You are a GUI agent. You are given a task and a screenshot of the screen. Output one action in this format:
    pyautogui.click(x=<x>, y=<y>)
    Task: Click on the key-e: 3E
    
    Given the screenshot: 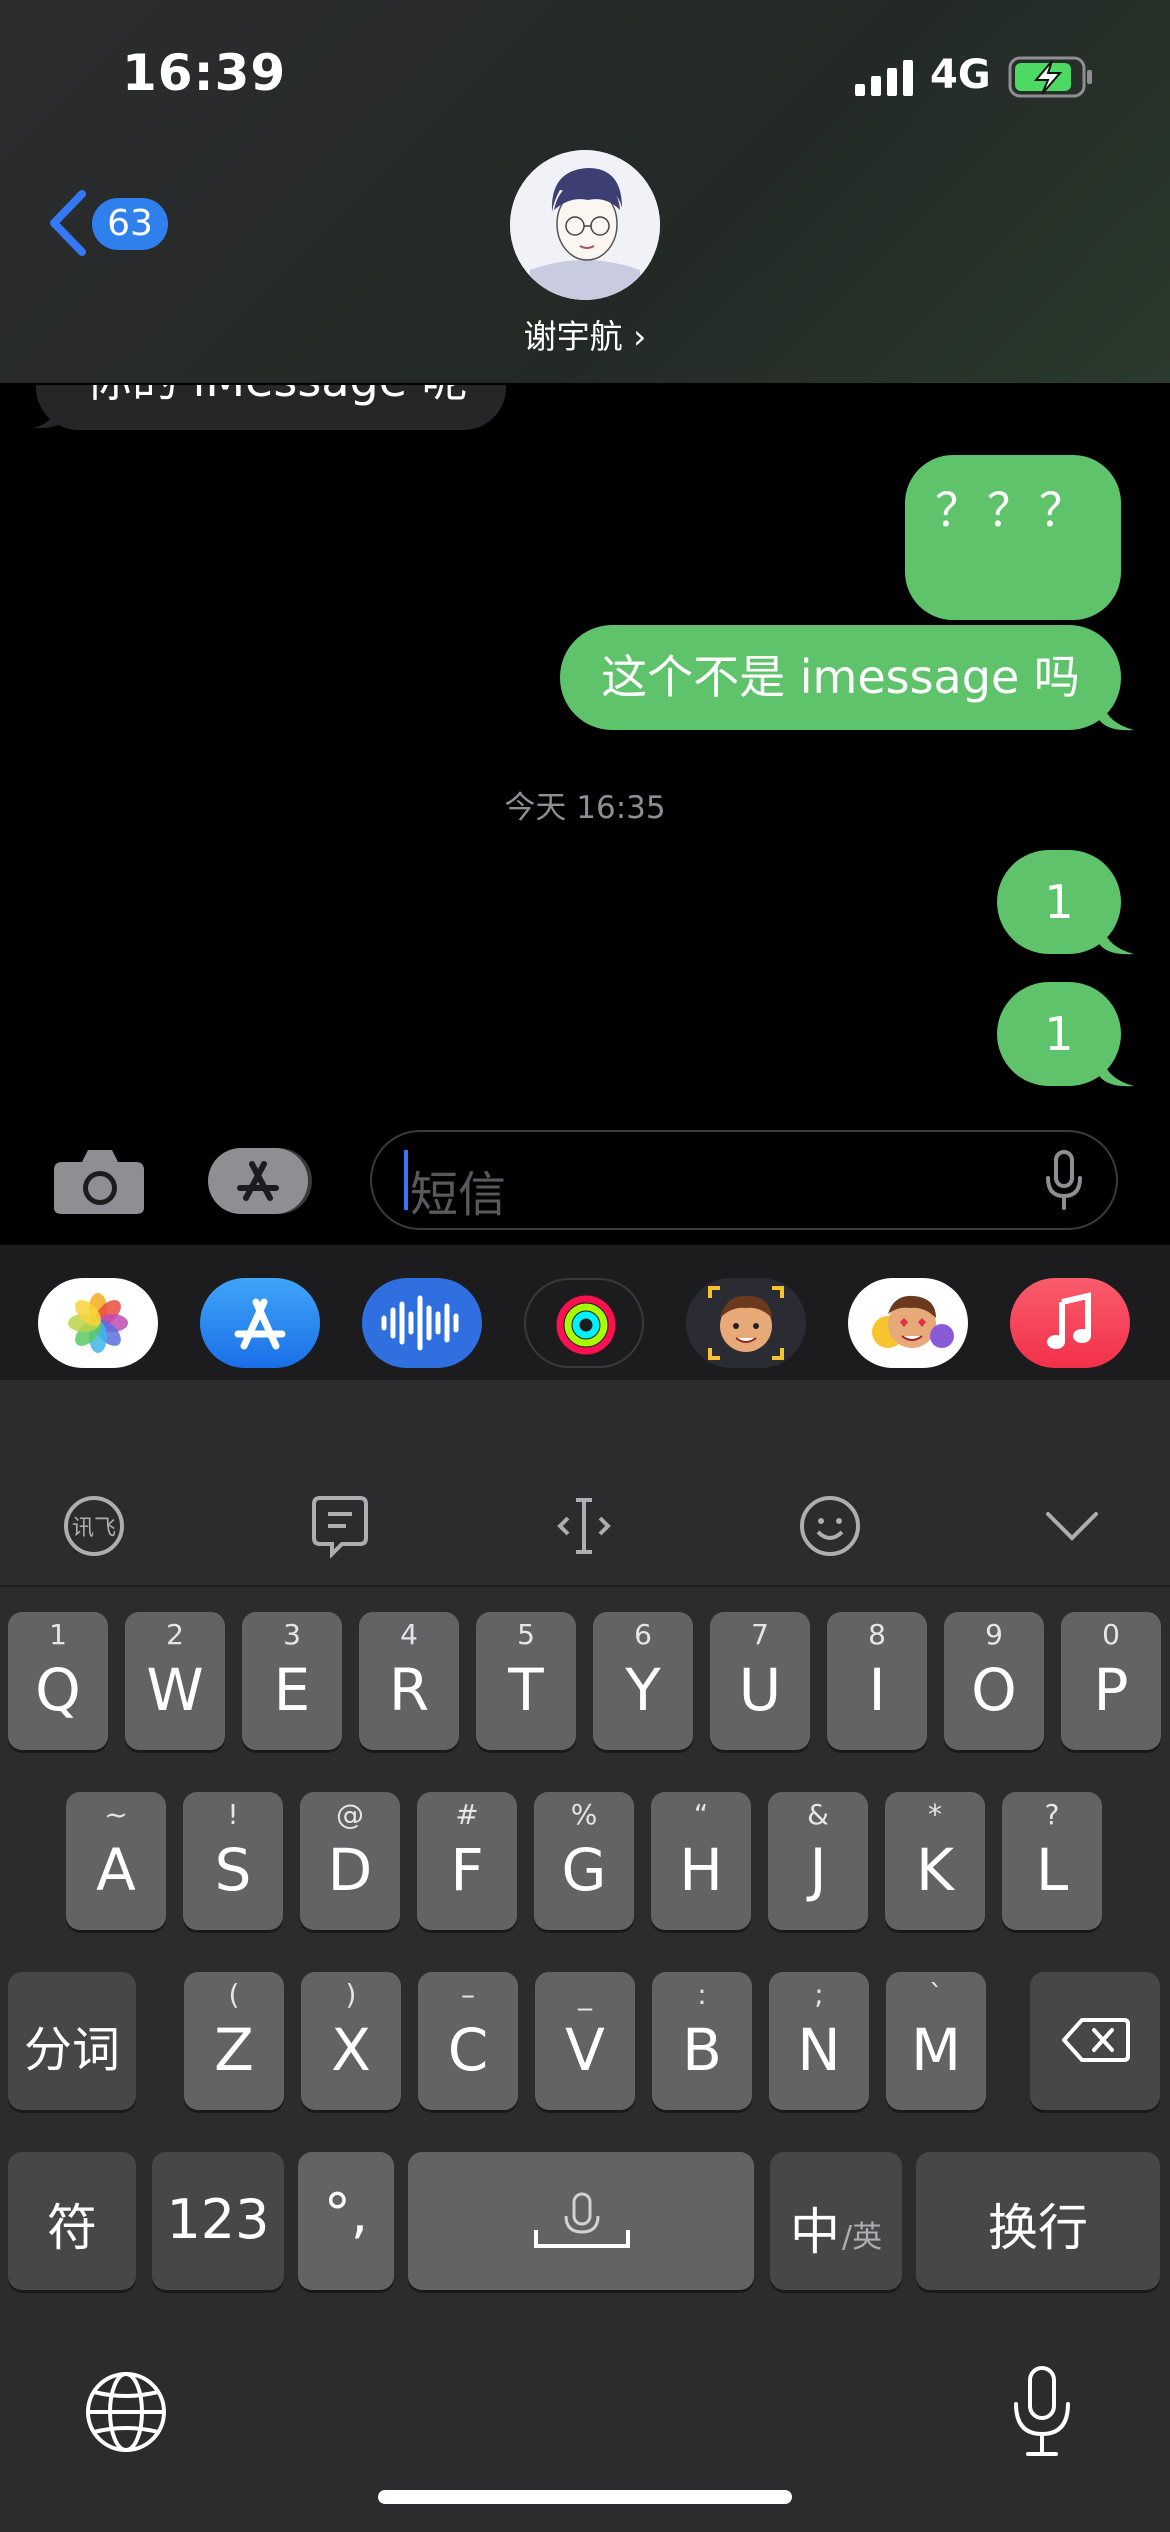 What is the action you would take?
    pyautogui.click(x=292, y=1681)
    